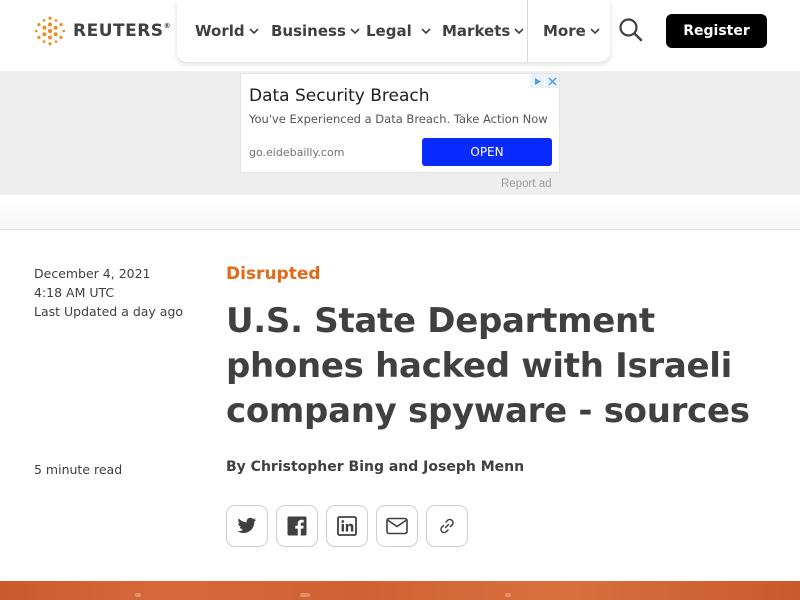 The width and height of the screenshot is (800, 600). What do you see at coordinates (473, 467) in the screenshot?
I see `author-link: Joseph Menn` at bounding box center [473, 467].